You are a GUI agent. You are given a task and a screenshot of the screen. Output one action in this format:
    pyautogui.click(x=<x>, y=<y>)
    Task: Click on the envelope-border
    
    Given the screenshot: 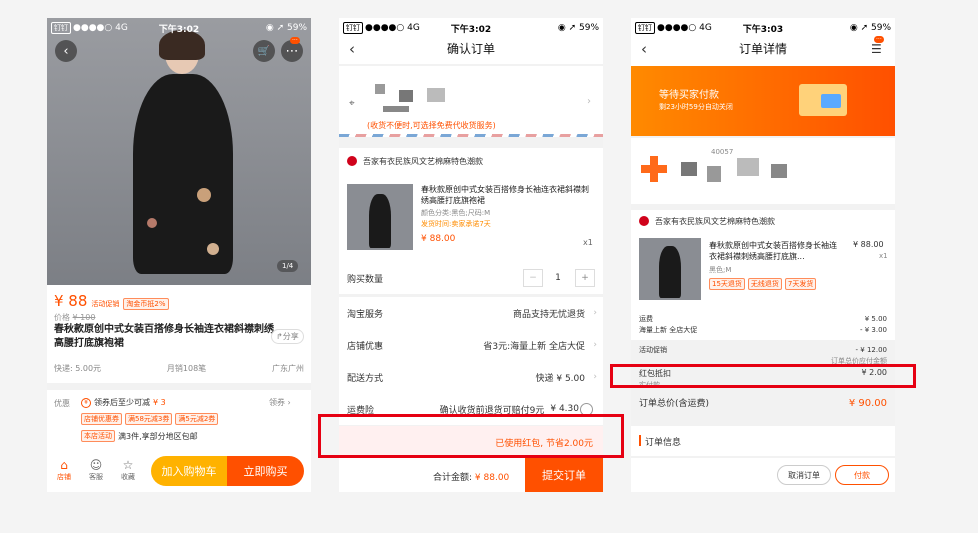 What is the action you would take?
    pyautogui.click(x=471, y=135)
    